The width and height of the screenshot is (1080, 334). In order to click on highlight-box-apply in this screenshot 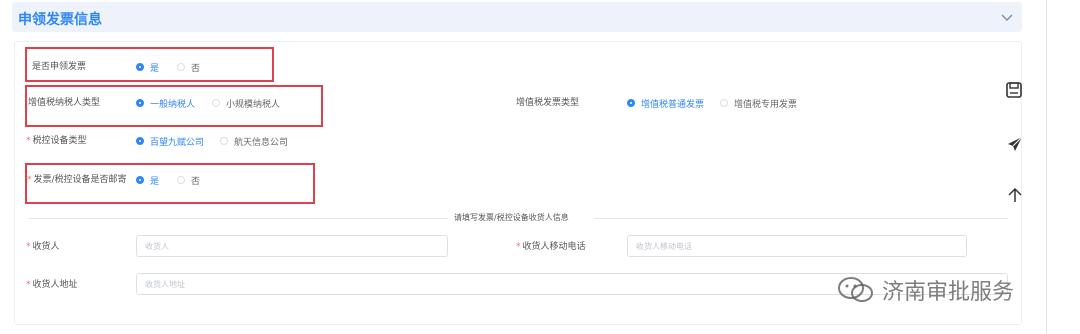, I will do `click(149, 64)`.